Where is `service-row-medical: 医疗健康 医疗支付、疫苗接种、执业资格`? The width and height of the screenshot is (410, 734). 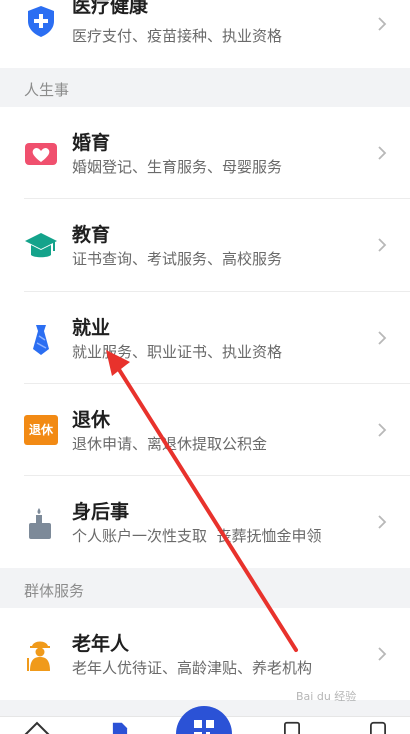 service-row-medical: 医疗健康 医疗支付、疫苗接种、执业资格 is located at coordinates (205, 34).